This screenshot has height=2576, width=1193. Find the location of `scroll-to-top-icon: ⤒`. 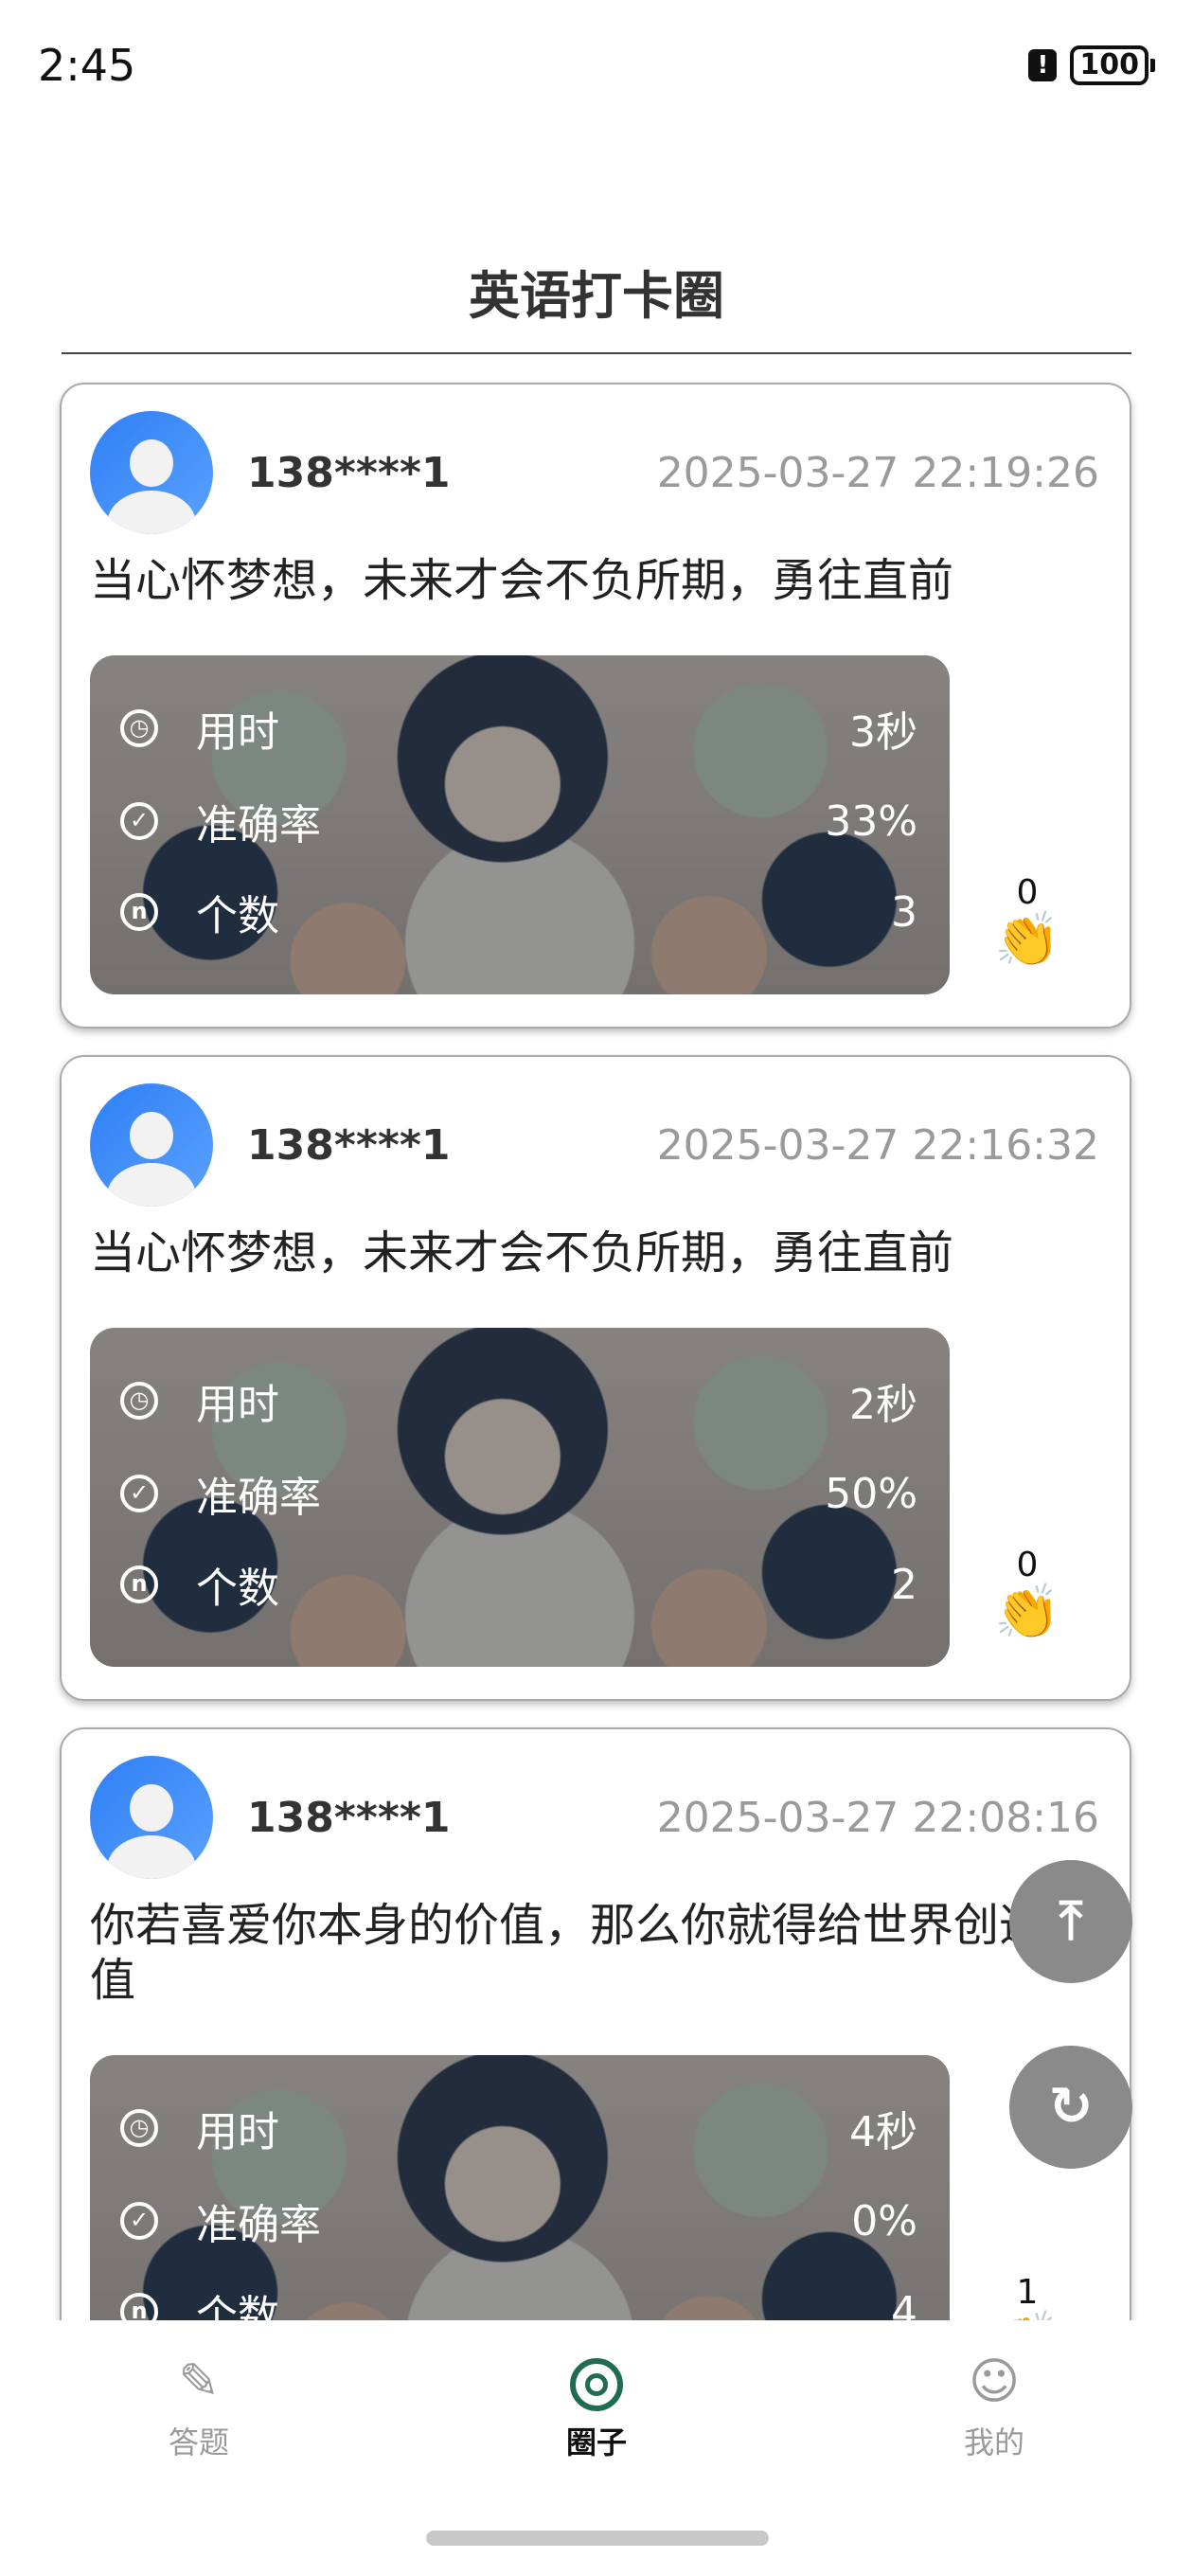

scroll-to-top-icon: ⤒ is located at coordinates (1071, 1921).